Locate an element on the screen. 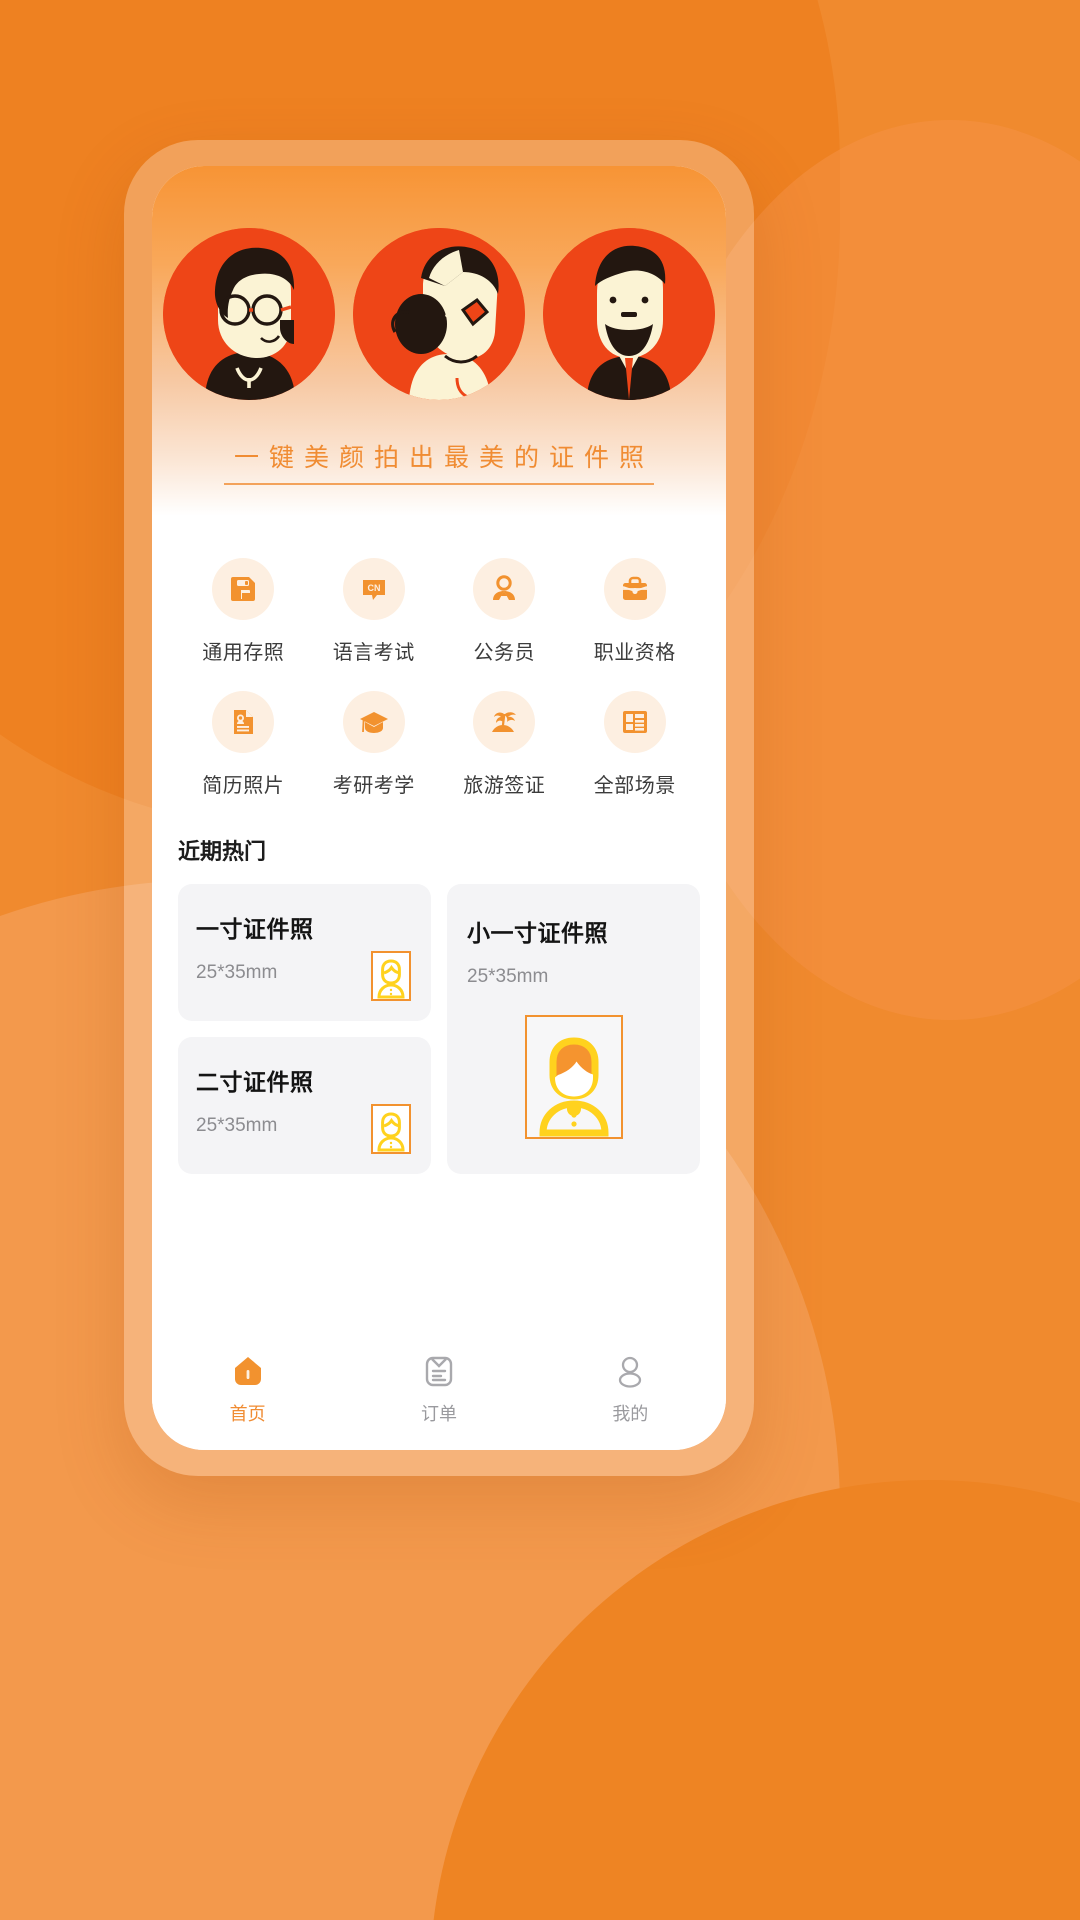 The width and height of the screenshot is (1080, 1920). category-label: 职业资格 is located at coordinates (634, 653).